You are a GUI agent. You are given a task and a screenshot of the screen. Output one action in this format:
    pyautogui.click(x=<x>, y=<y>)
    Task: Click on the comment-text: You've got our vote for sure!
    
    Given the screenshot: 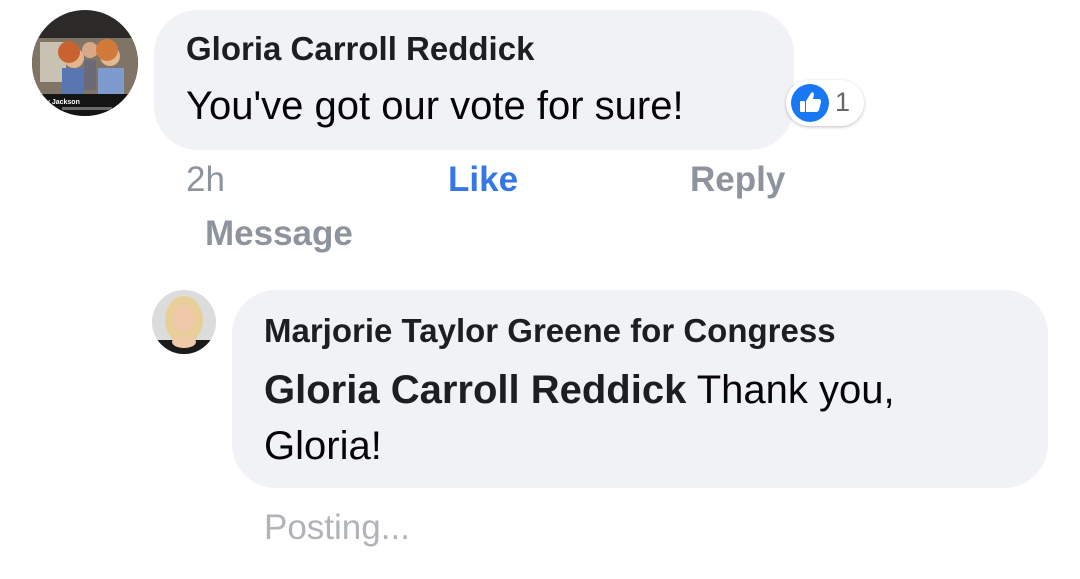 What is the action you would take?
    pyautogui.click(x=435, y=106)
    